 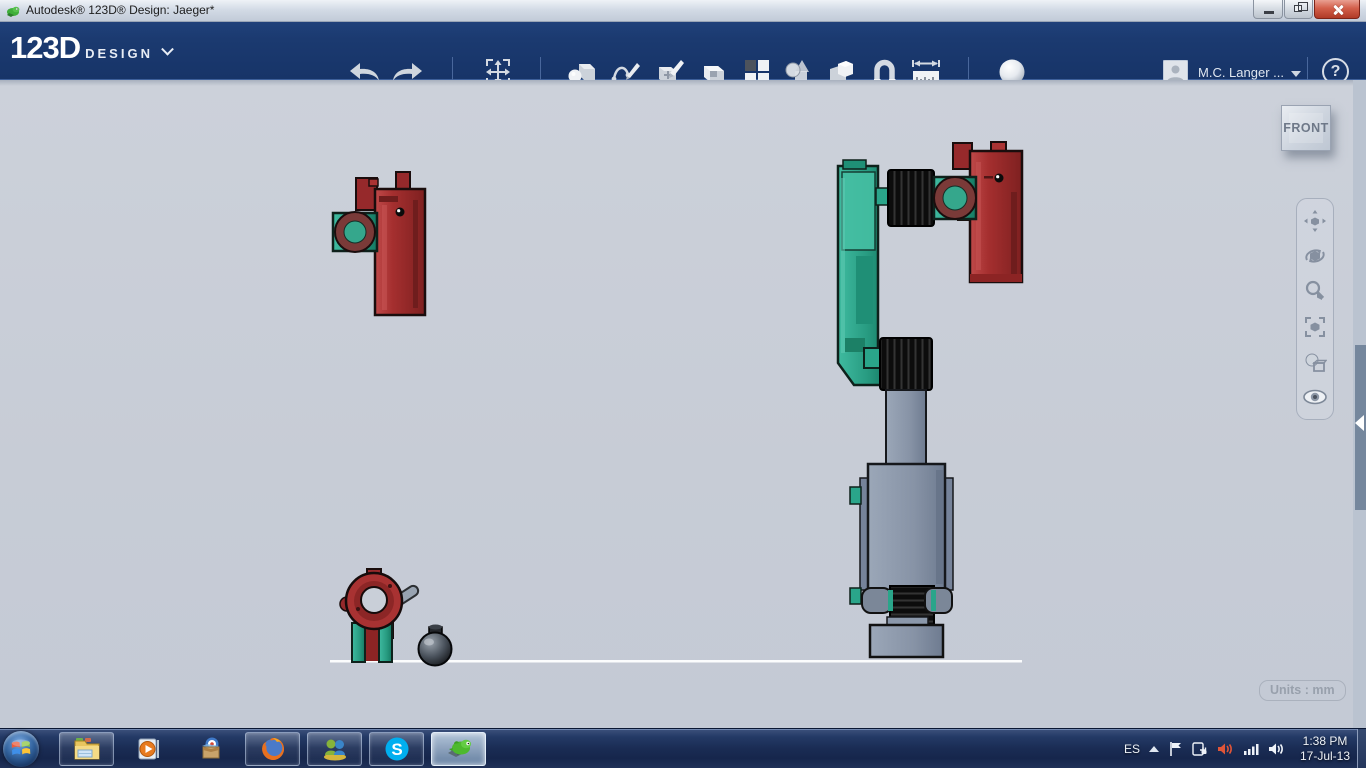 What do you see at coordinates (1175, 749) in the screenshot?
I see `action-center-flag-icon` at bounding box center [1175, 749].